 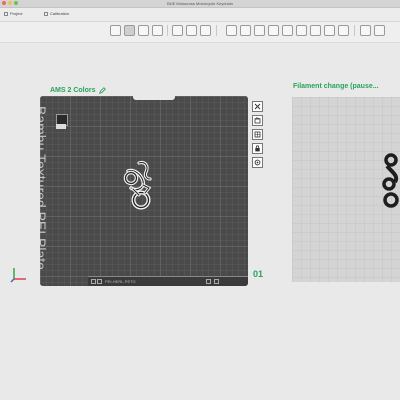 I want to click on main-toolbar, so click(x=200, y=32).